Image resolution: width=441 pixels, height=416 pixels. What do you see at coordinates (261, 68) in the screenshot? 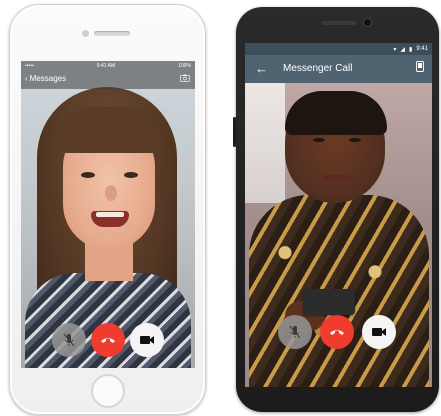
I see `arrow-left-icon: ←` at bounding box center [261, 68].